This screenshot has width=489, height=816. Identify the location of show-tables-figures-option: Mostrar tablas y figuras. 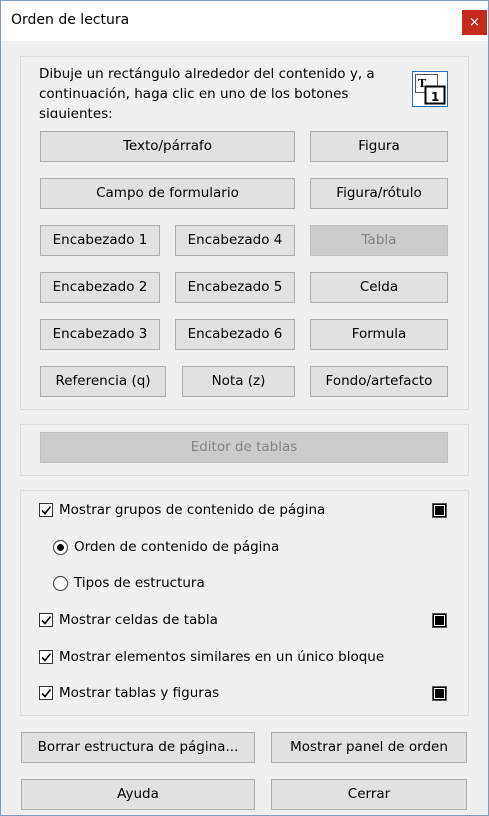
(129, 693).